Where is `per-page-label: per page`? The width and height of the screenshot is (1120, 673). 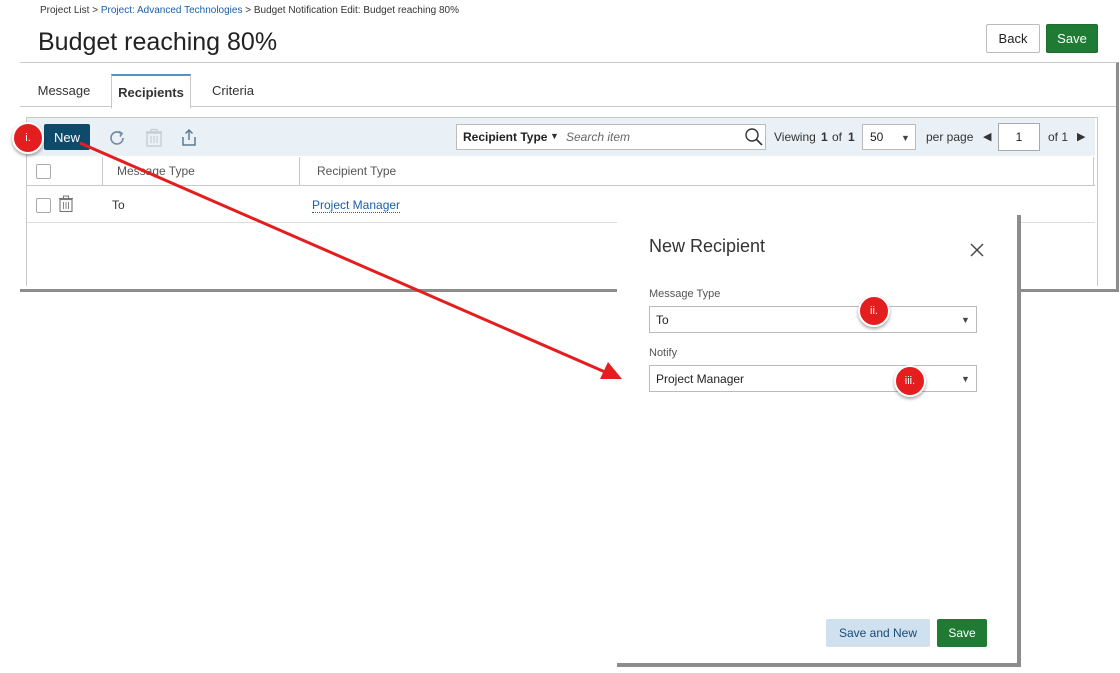 per-page-label: per page is located at coordinates (950, 137).